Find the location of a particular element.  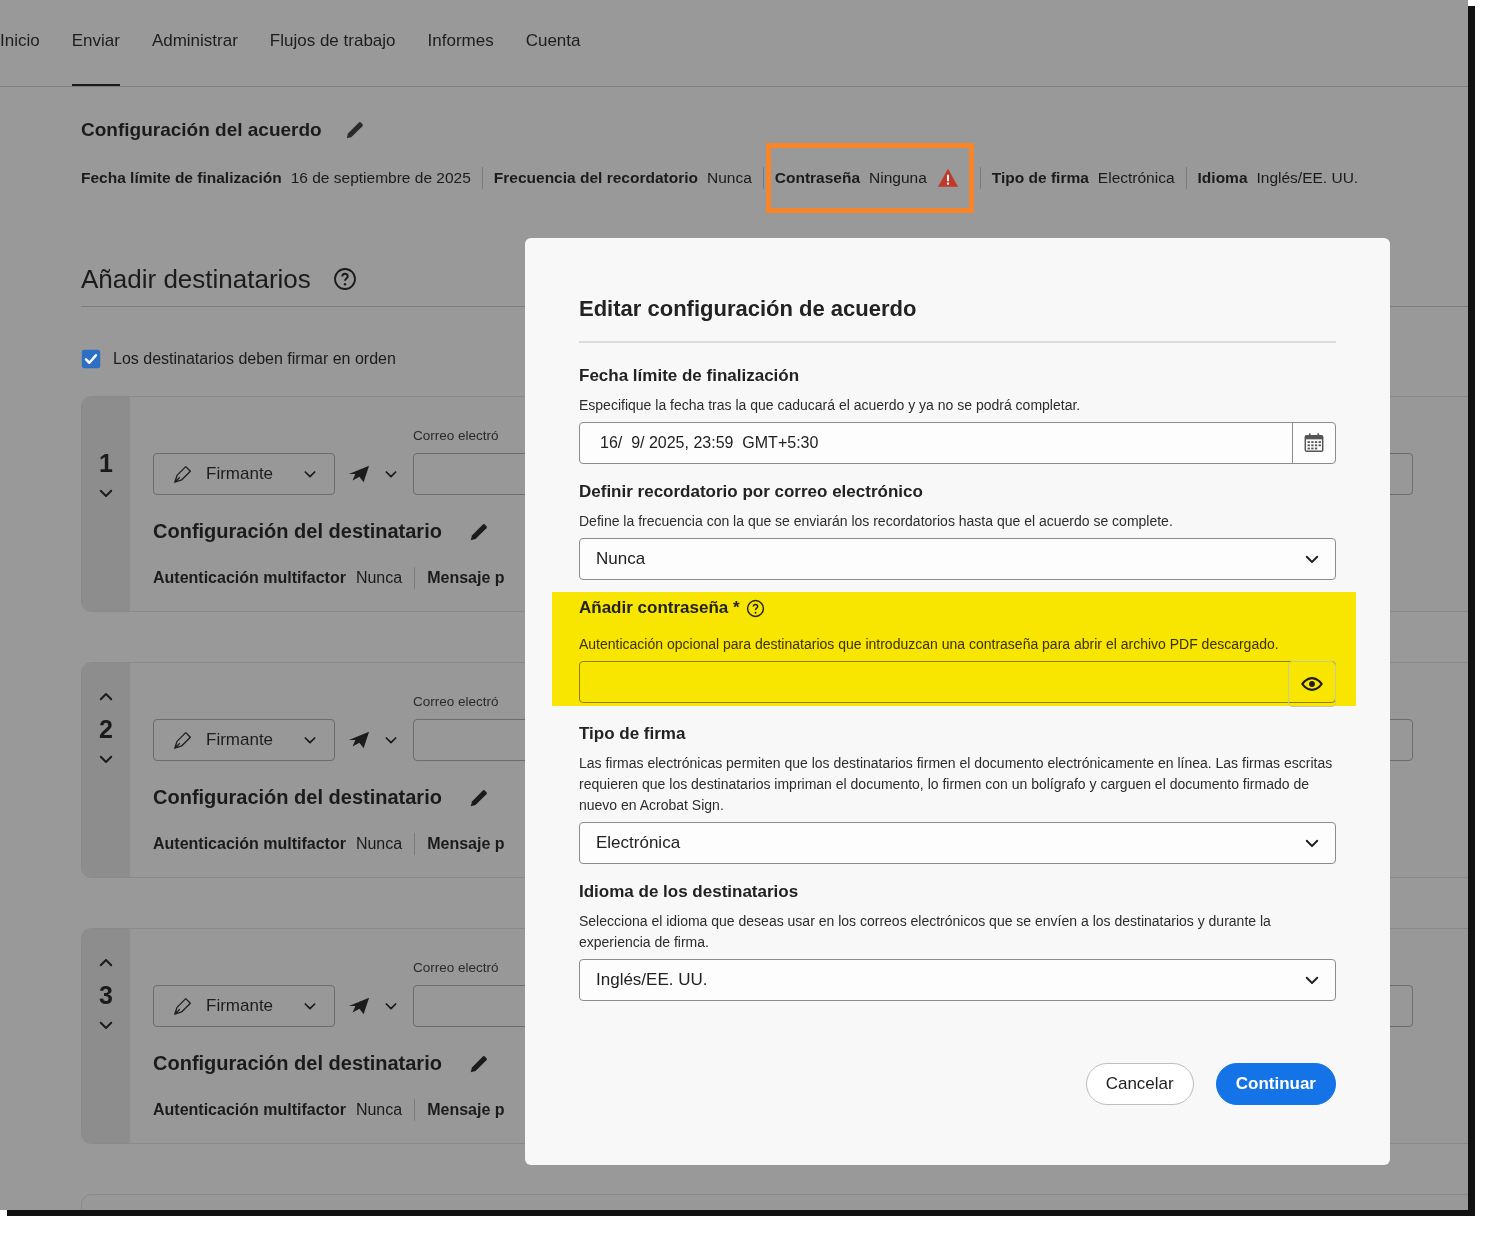

field-description: Define la frecuencia con la que se enviarán los recordatorios hasta que el acuerdo se complete. is located at coordinates (876, 521).